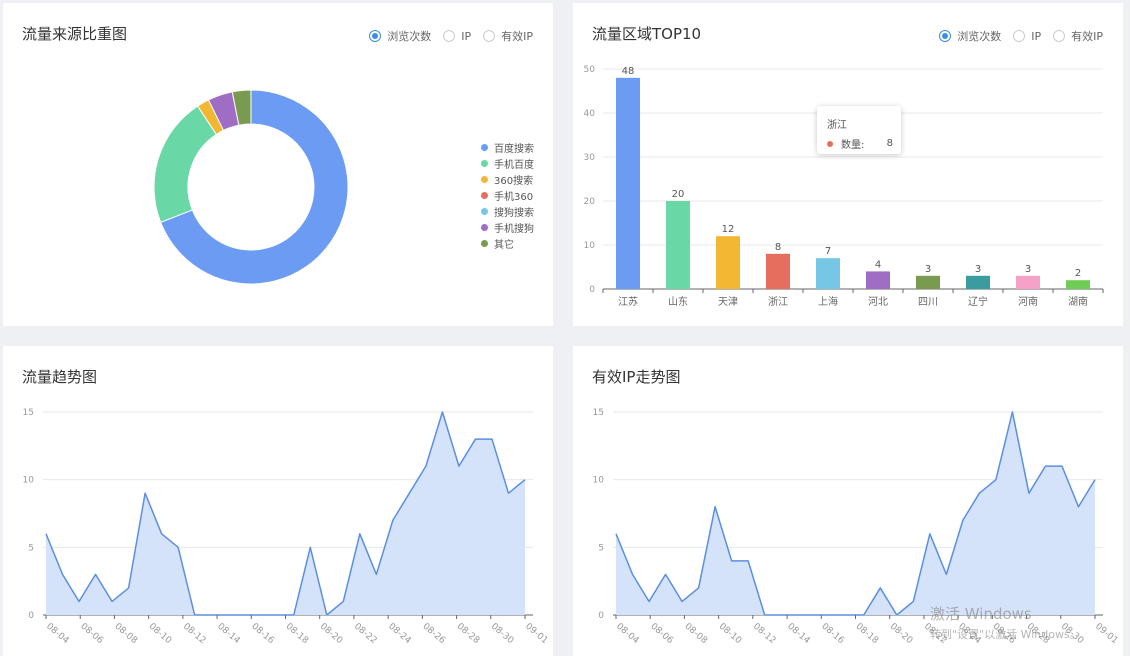  What do you see at coordinates (514, 165) in the screenshot?
I see `legend-label: 手机百度` at bounding box center [514, 165].